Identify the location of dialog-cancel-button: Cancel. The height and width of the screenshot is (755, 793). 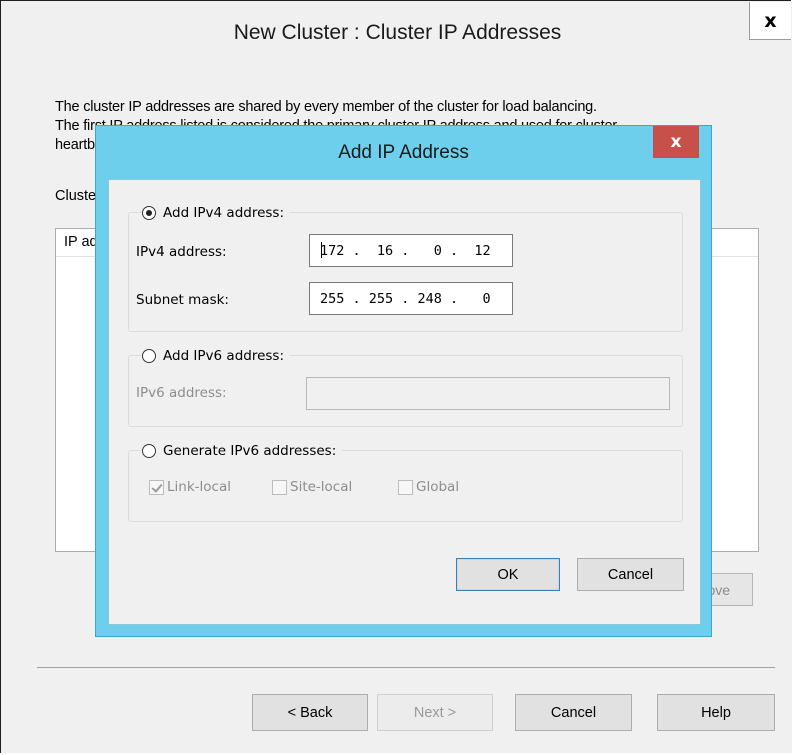
(630, 574).